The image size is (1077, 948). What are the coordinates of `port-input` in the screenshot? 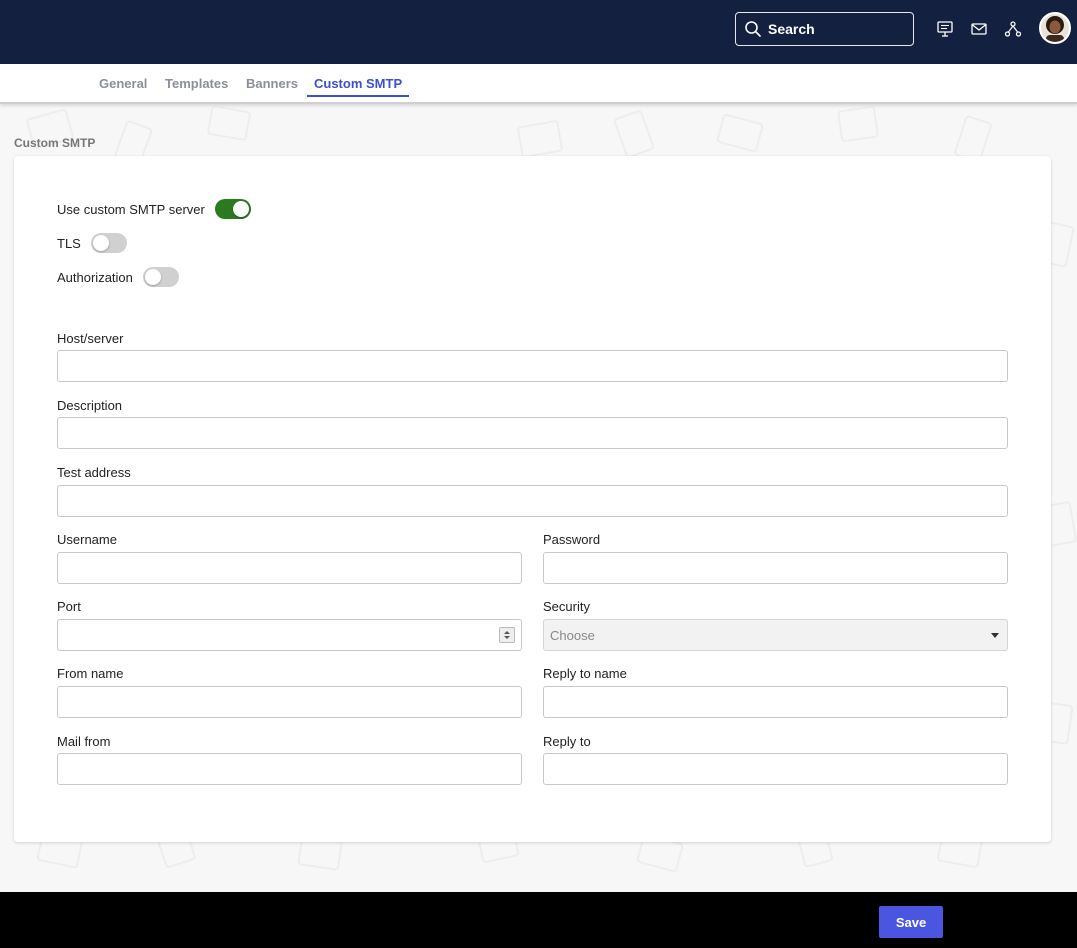 It's located at (289, 635).